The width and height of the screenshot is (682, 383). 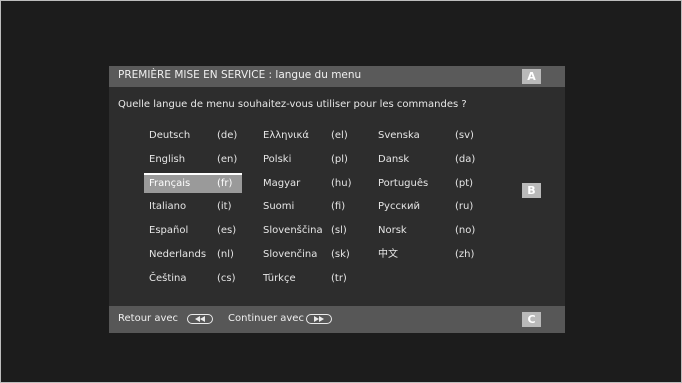 What do you see at coordinates (178, 254) in the screenshot?
I see `language-name: Nederlands` at bounding box center [178, 254].